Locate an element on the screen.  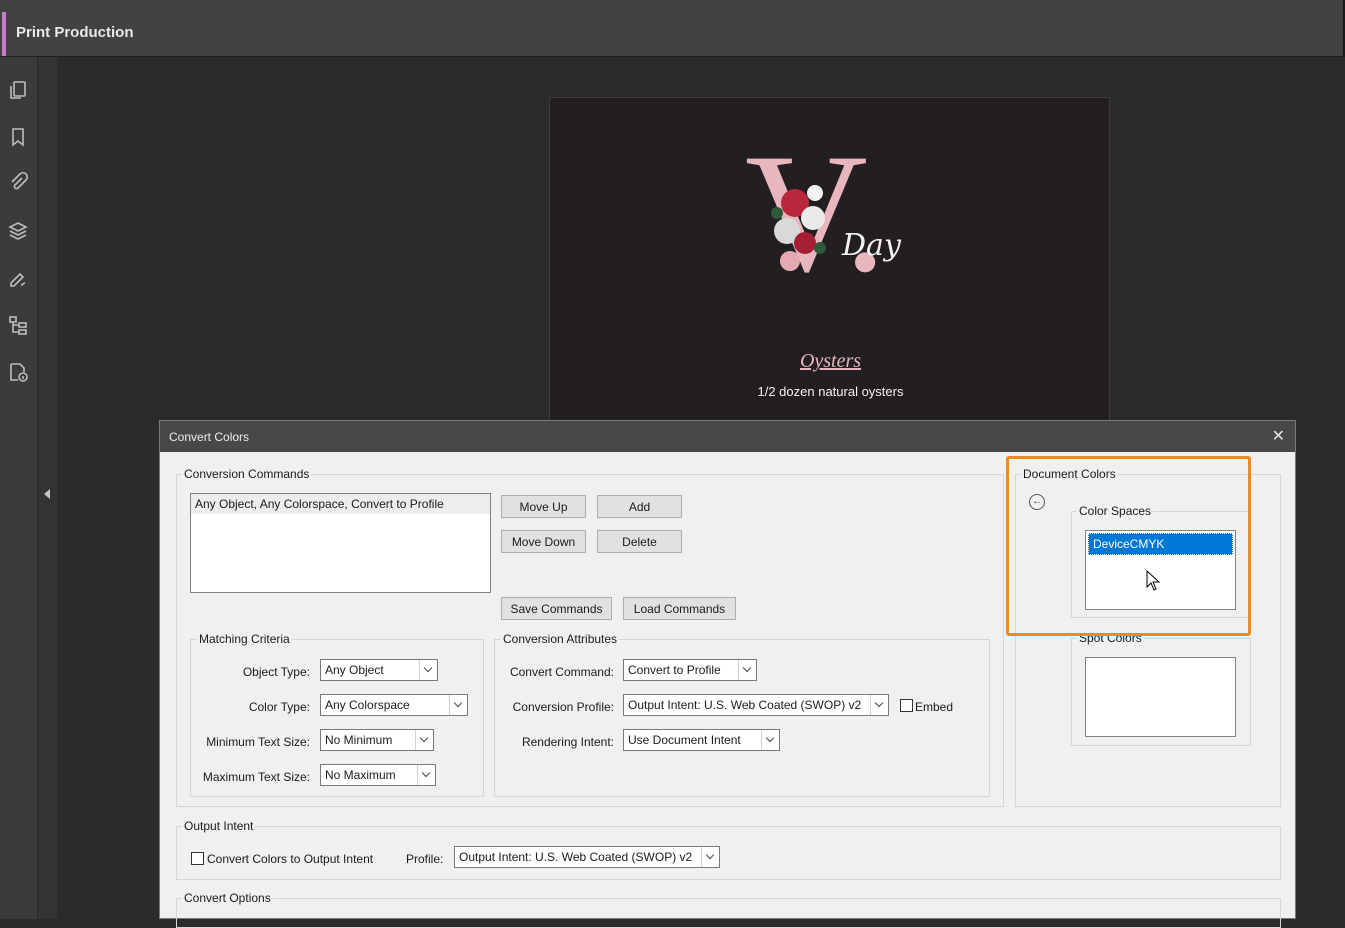
rendering-intent-select: Use Document Intent is located at coordinates (701, 740).